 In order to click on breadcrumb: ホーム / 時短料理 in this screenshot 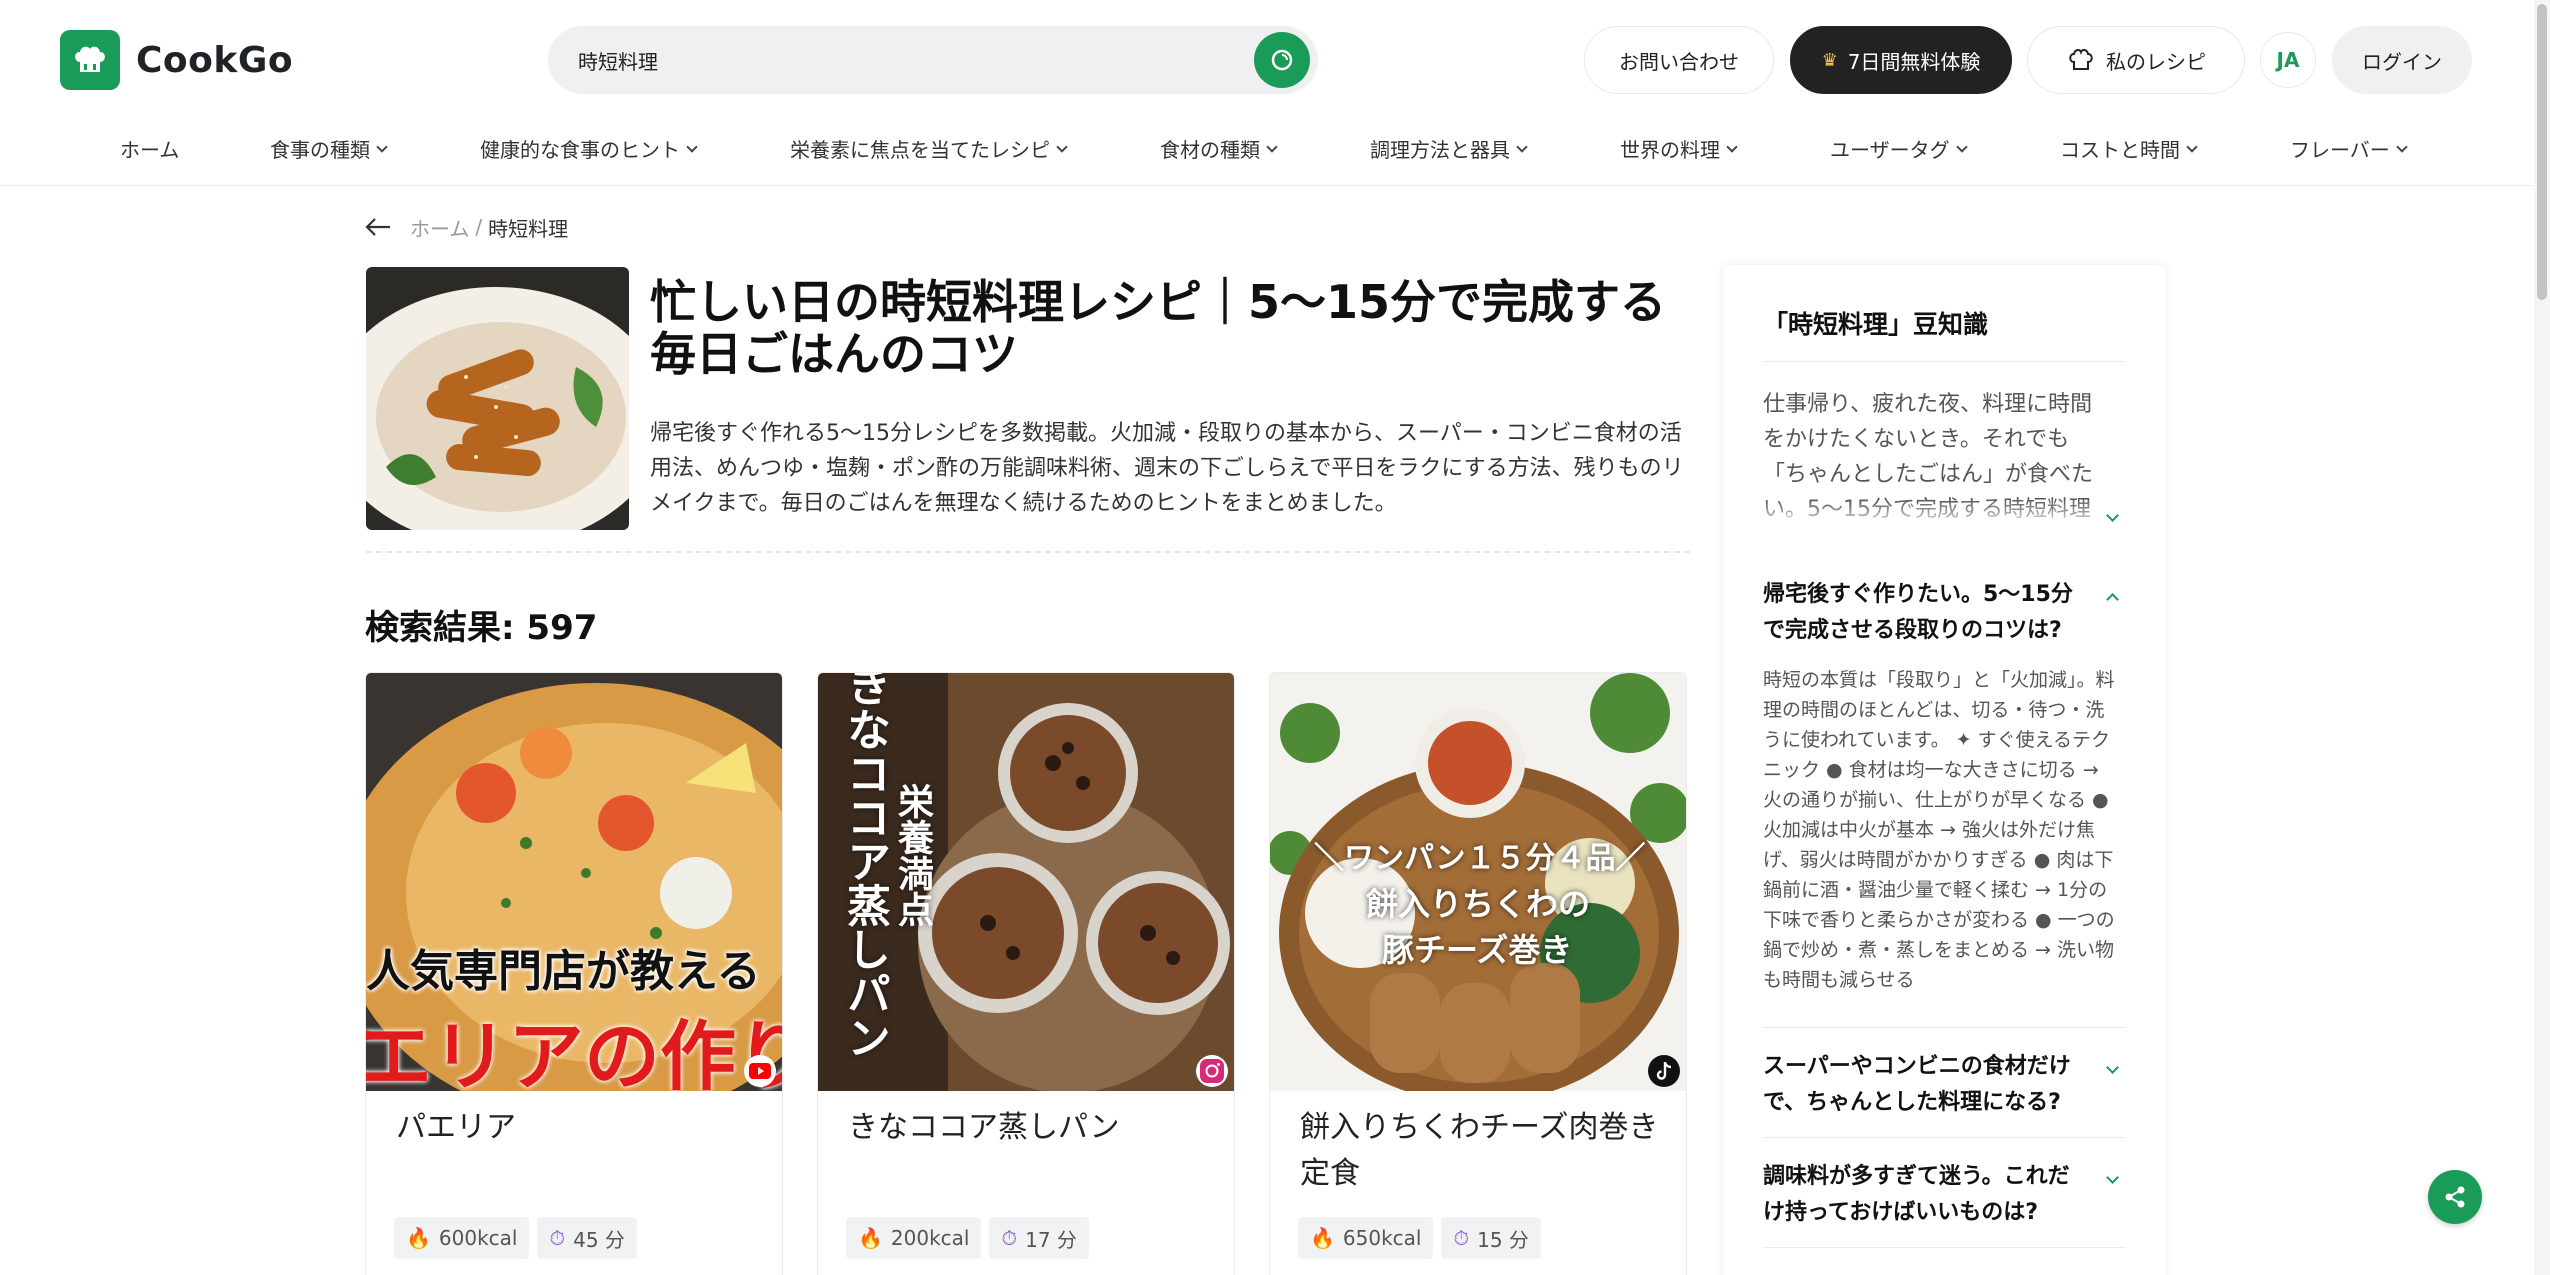, I will do `click(466, 227)`.